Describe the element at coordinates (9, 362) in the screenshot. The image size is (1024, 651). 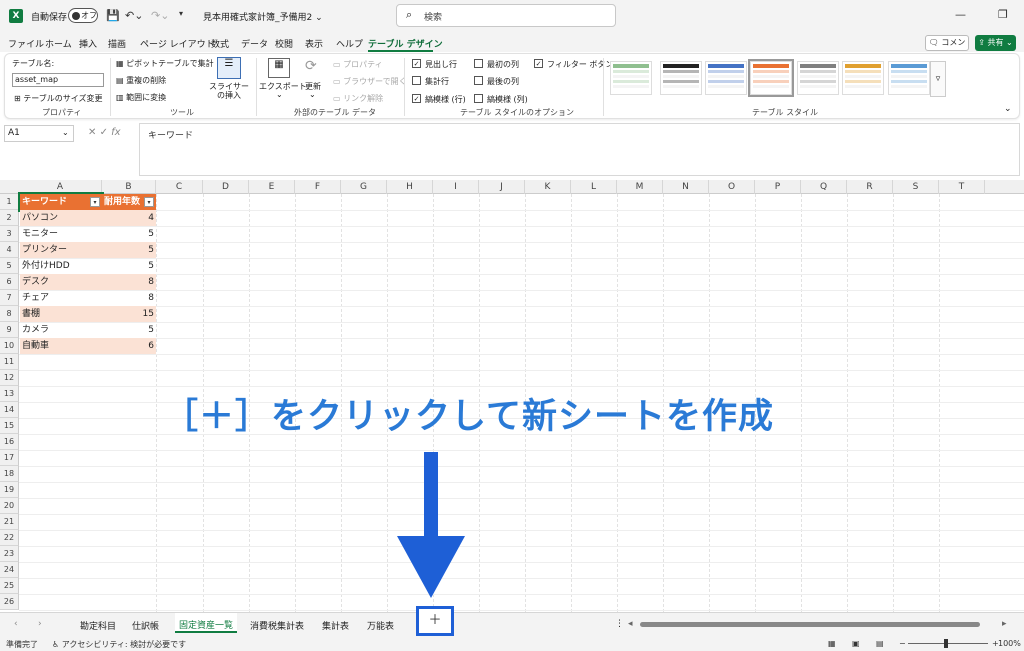
I see `row-header: 11` at that location.